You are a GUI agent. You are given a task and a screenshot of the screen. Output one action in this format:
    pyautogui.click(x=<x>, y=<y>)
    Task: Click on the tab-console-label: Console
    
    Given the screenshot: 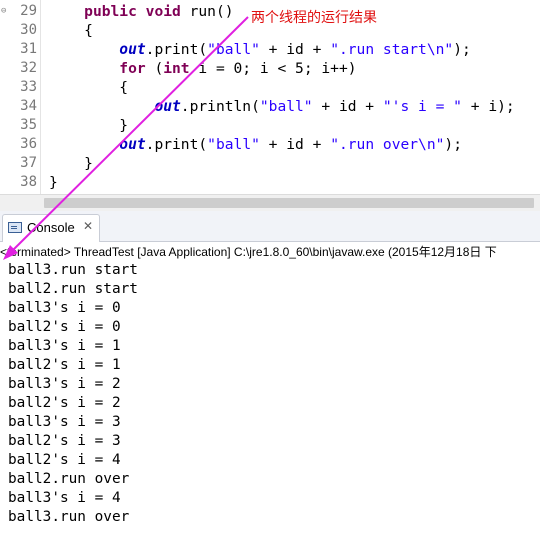 What is the action you would take?
    pyautogui.click(x=51, y=227)
    